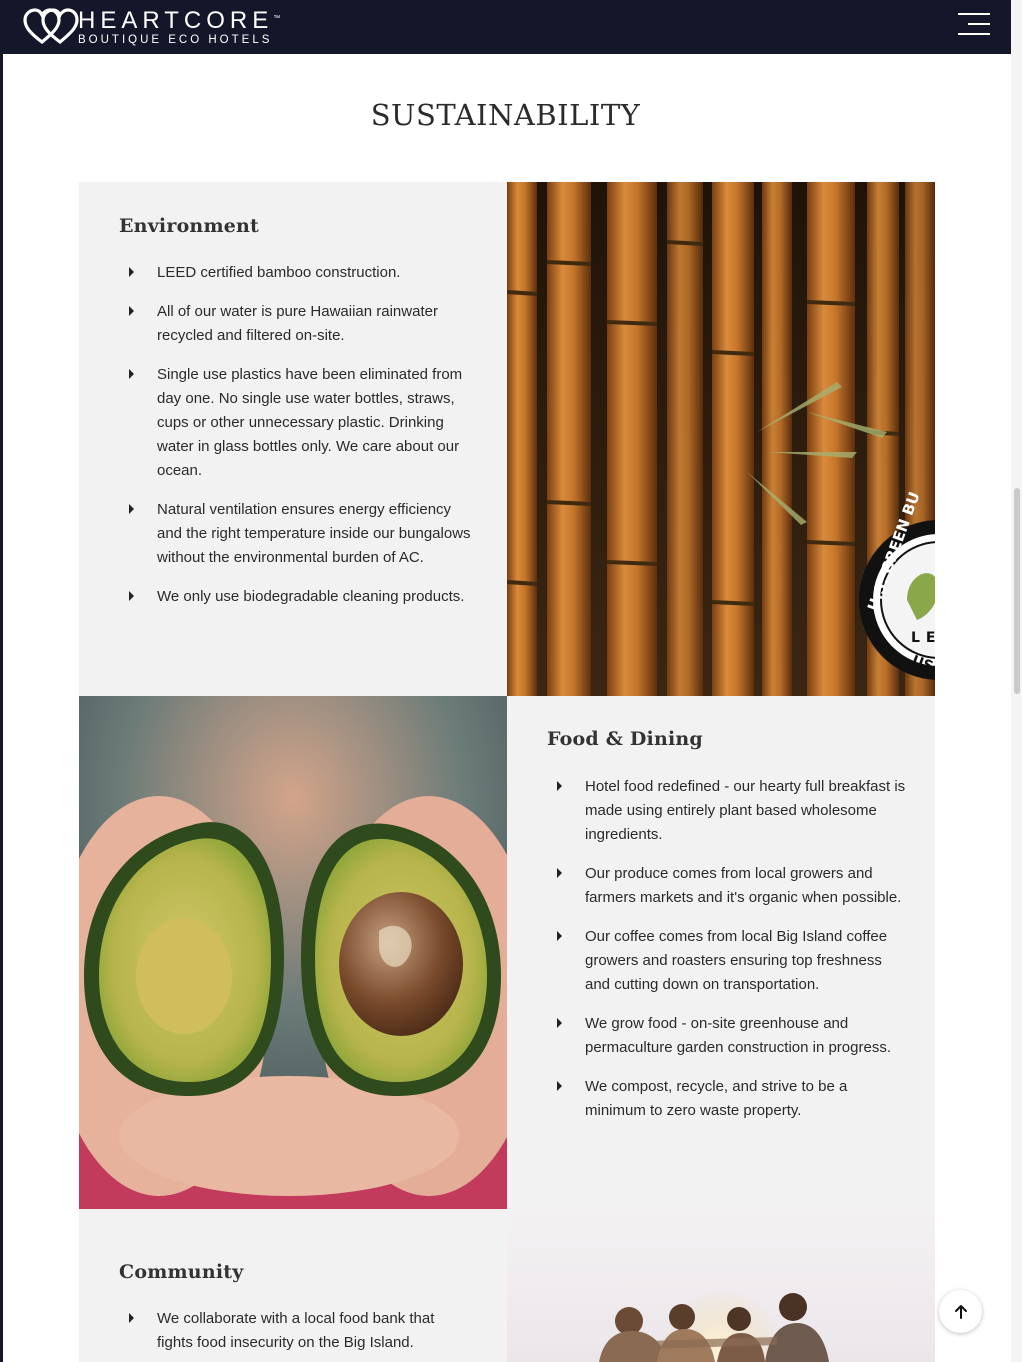  What do you see at coordinates (625, 739) in the screenshot?
I see `food-heading: Food & Dining` at bounding box center [625, 739].